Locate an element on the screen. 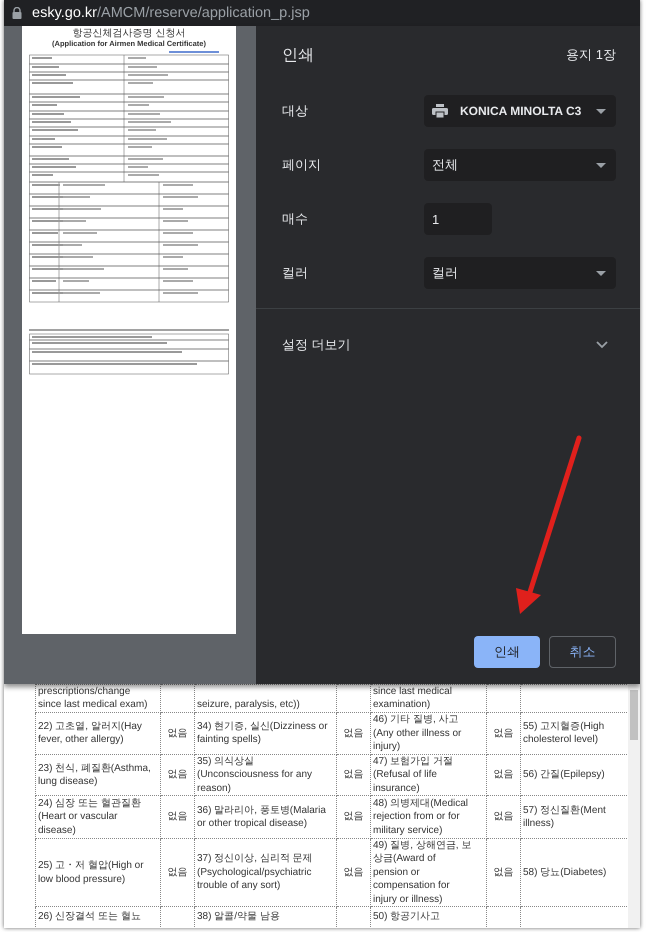  question-cell: 22) 고초열, 알러지(Hay fever, other allergy) is located at coordinates (90, 733).